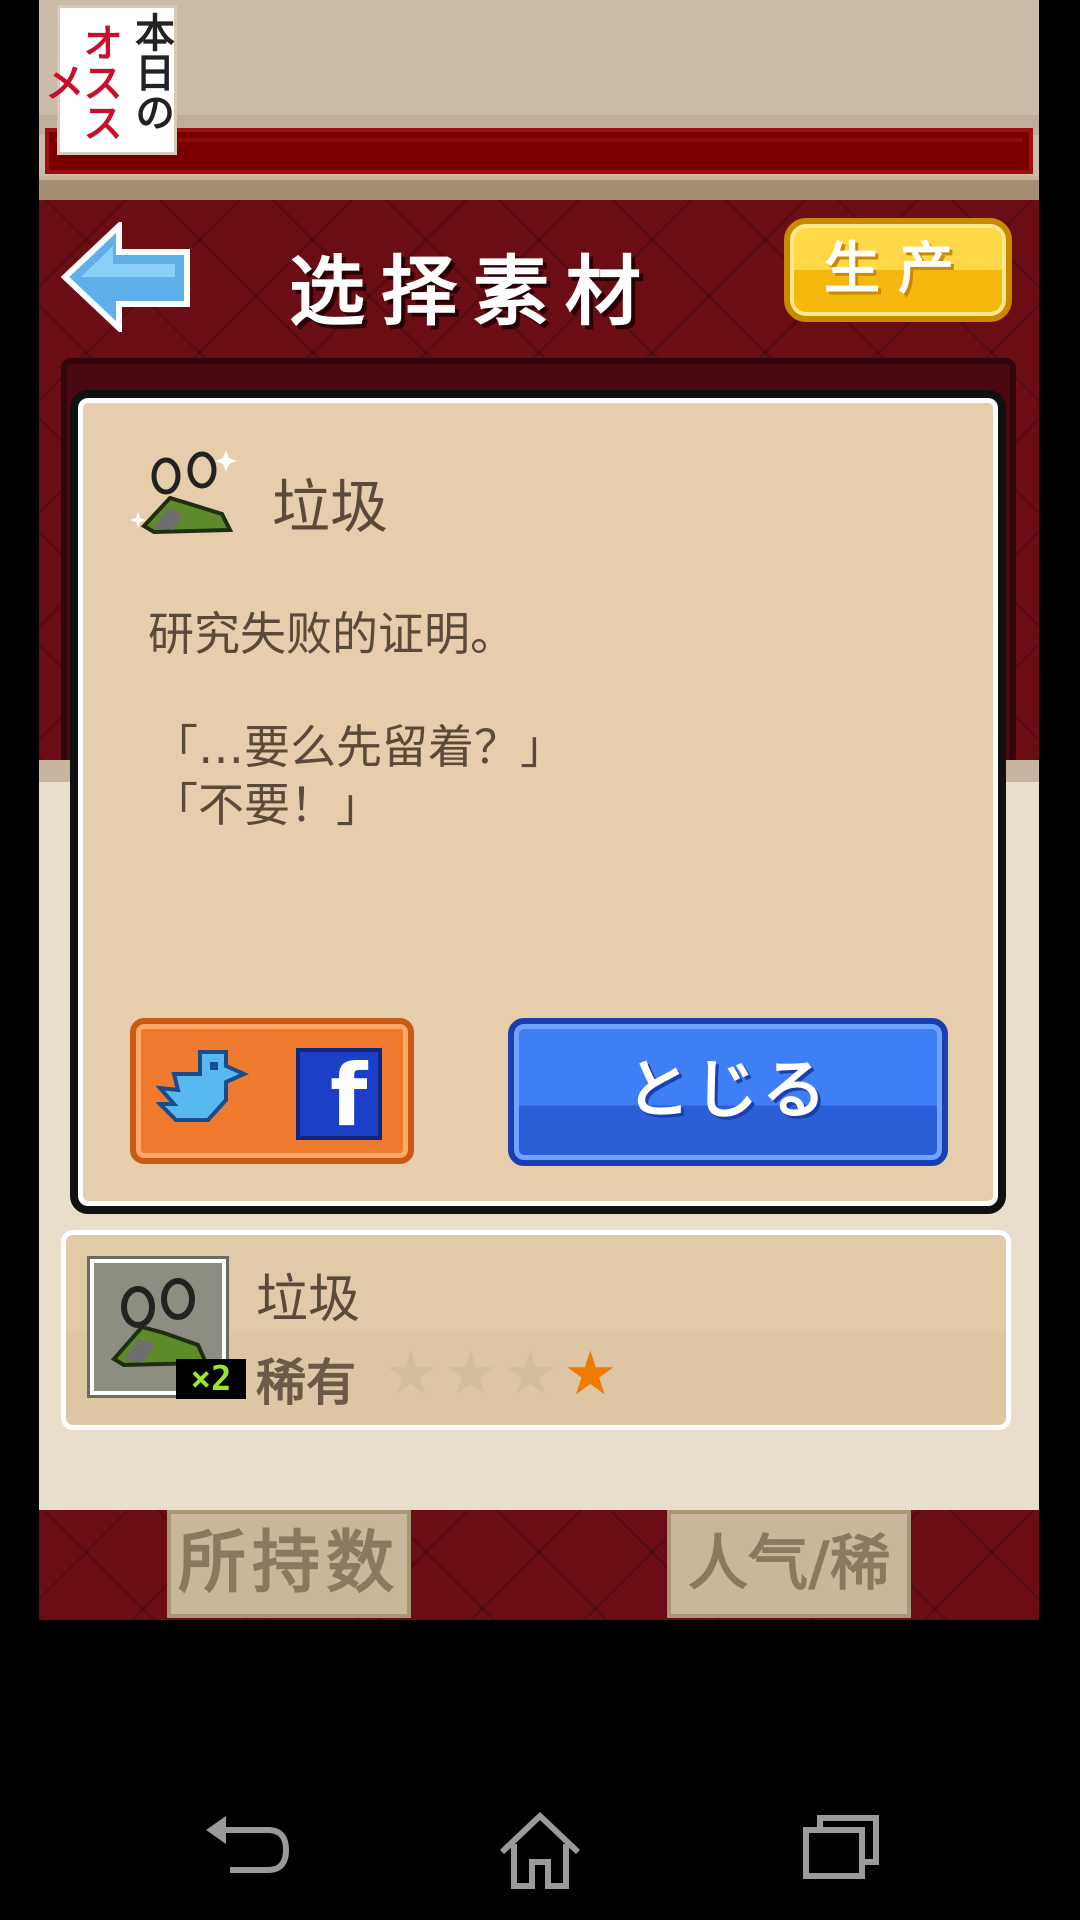 This screenshot has height=1920, width=1080. I want to click on page-title: 选择素材, so click(473, 291).